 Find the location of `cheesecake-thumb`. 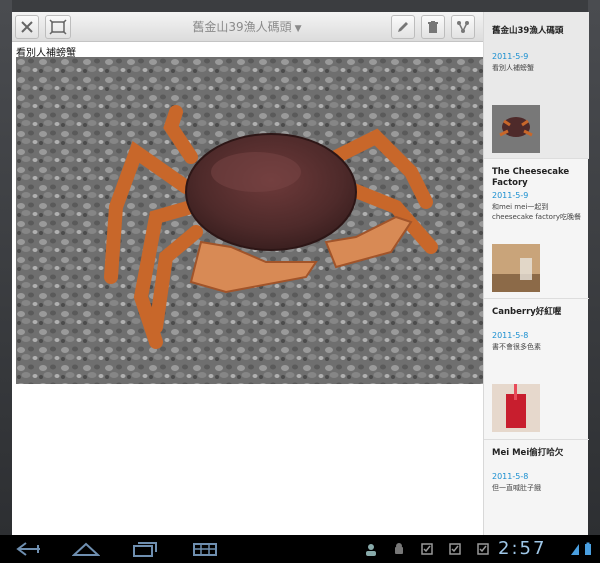

cheesecake-thumb is located at coordinates (516, 268).